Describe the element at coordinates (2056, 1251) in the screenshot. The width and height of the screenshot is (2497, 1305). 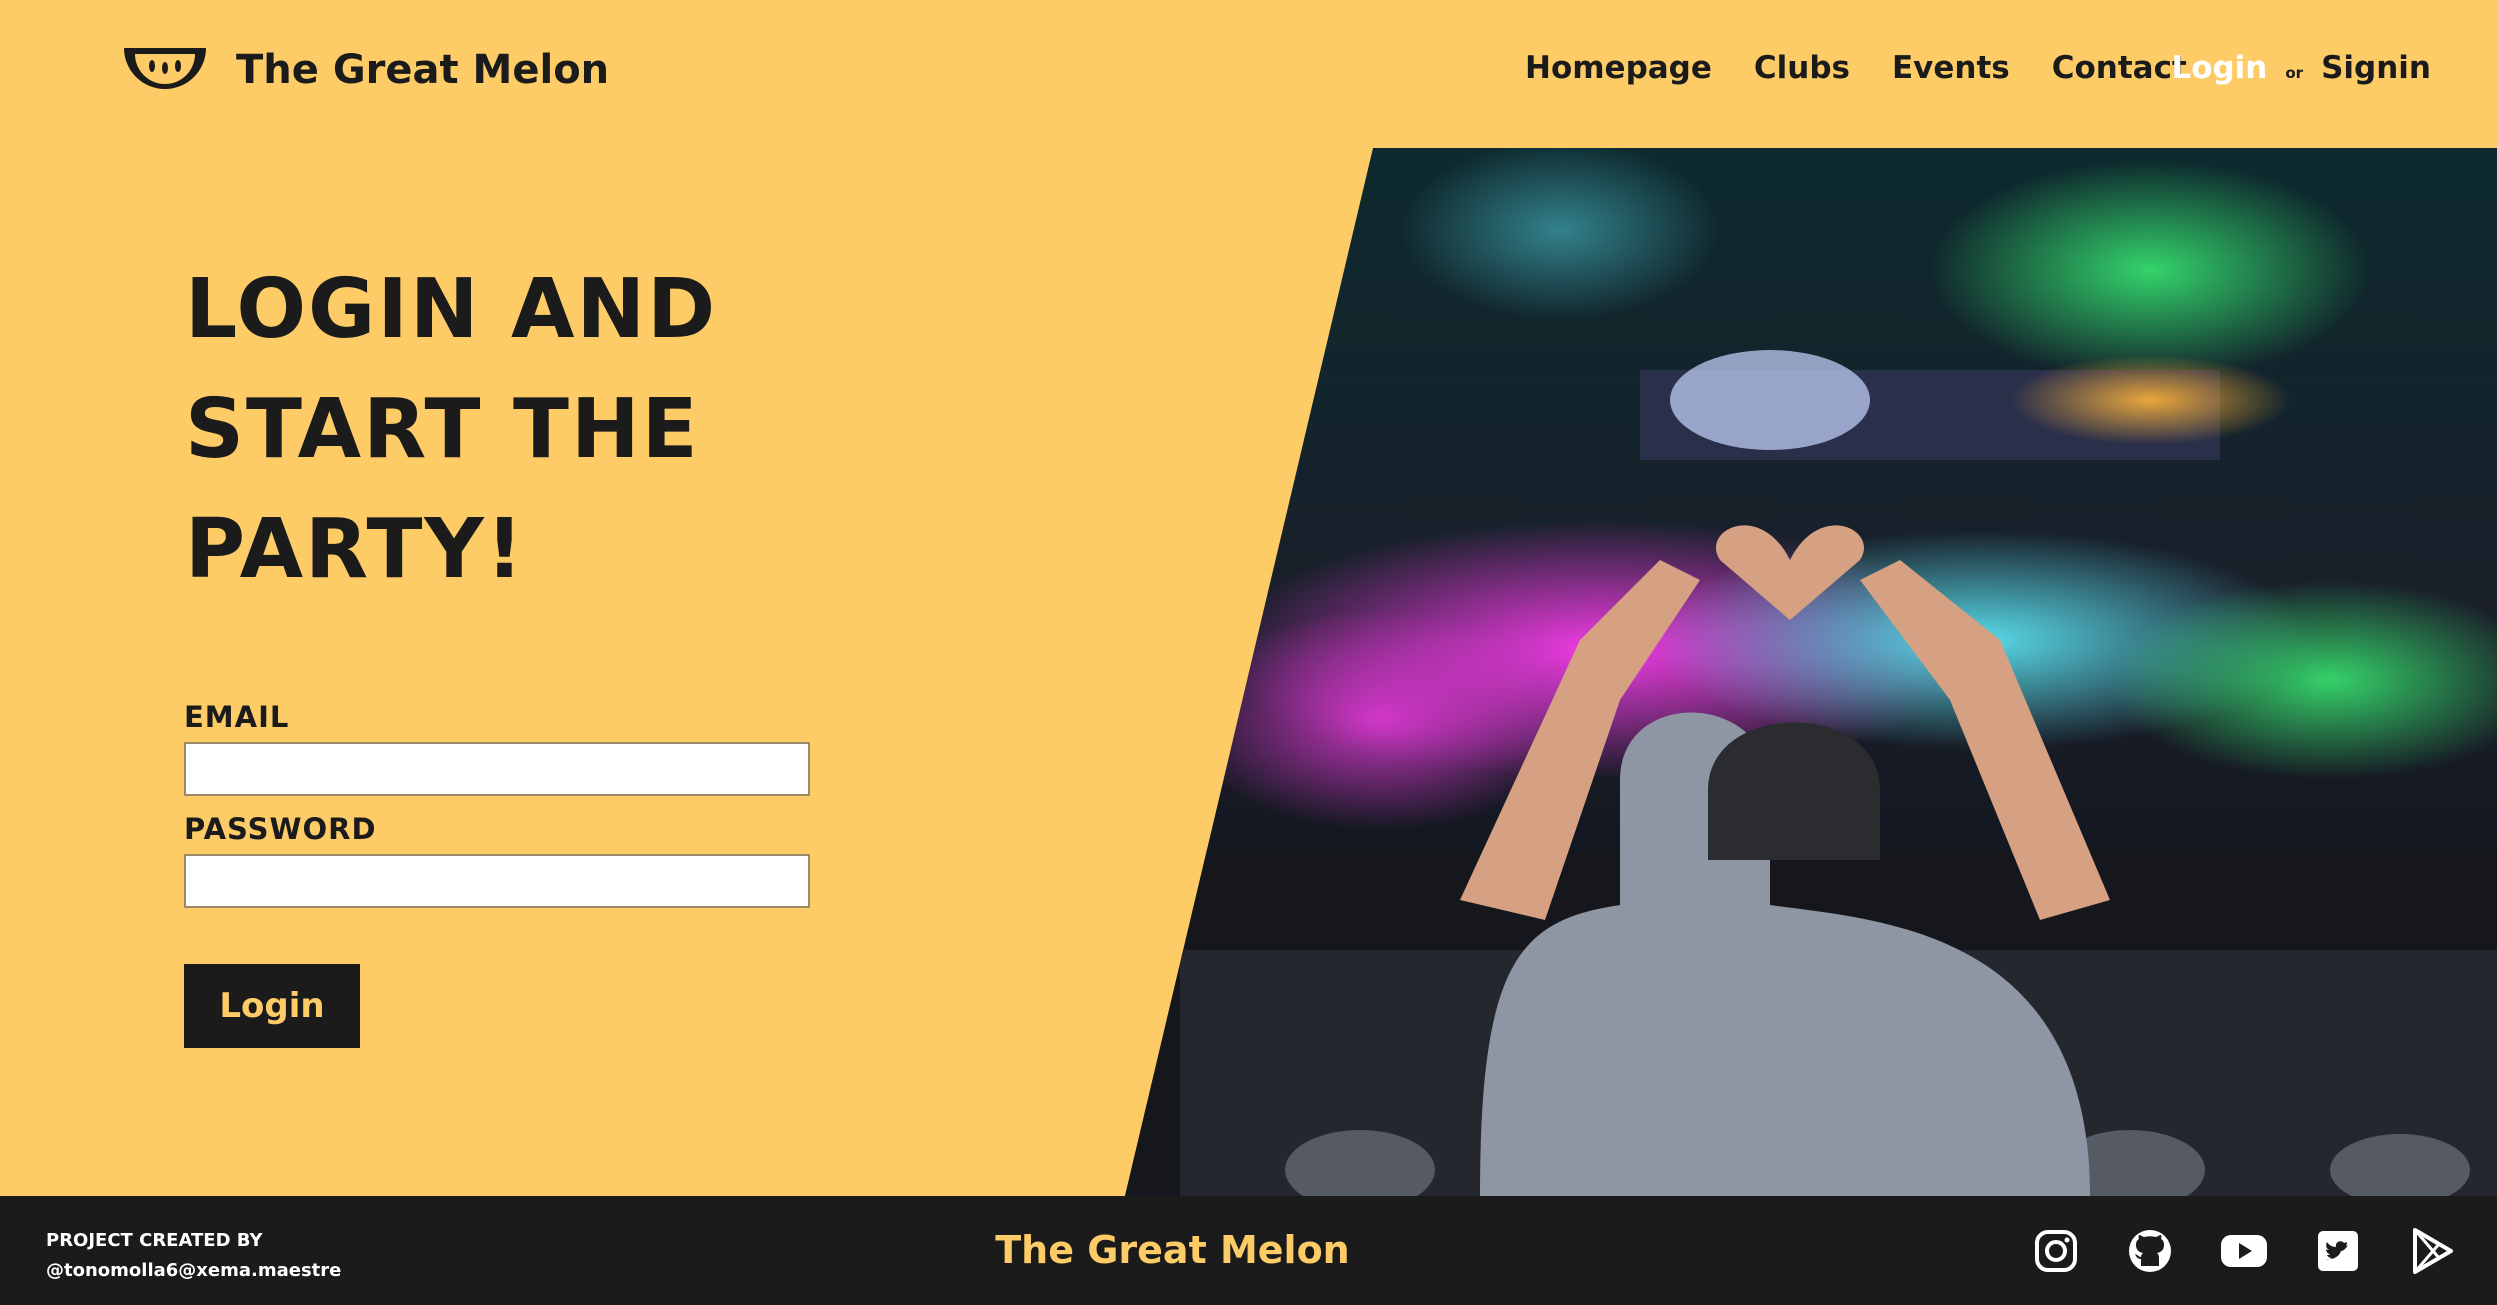
I see `instagram-icon` at that location.